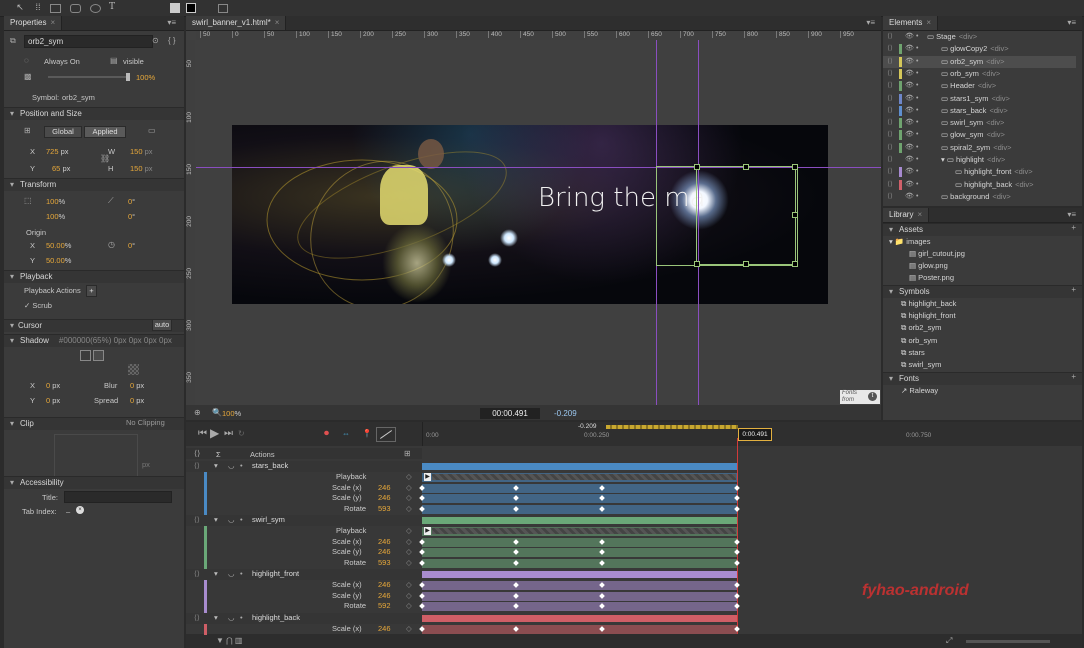 This screenshot has height=648, width=1084. I want to click on origin-grid-icon: ⊞, so click(27, 131).